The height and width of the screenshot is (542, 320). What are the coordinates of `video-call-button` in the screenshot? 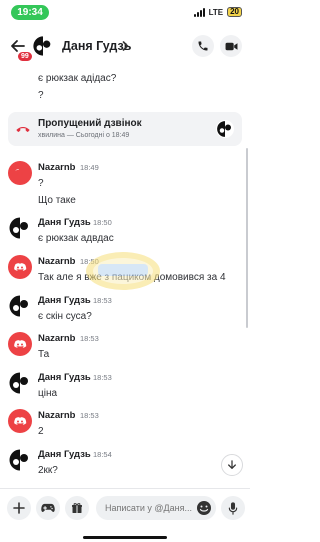 It's located at (231, 46).